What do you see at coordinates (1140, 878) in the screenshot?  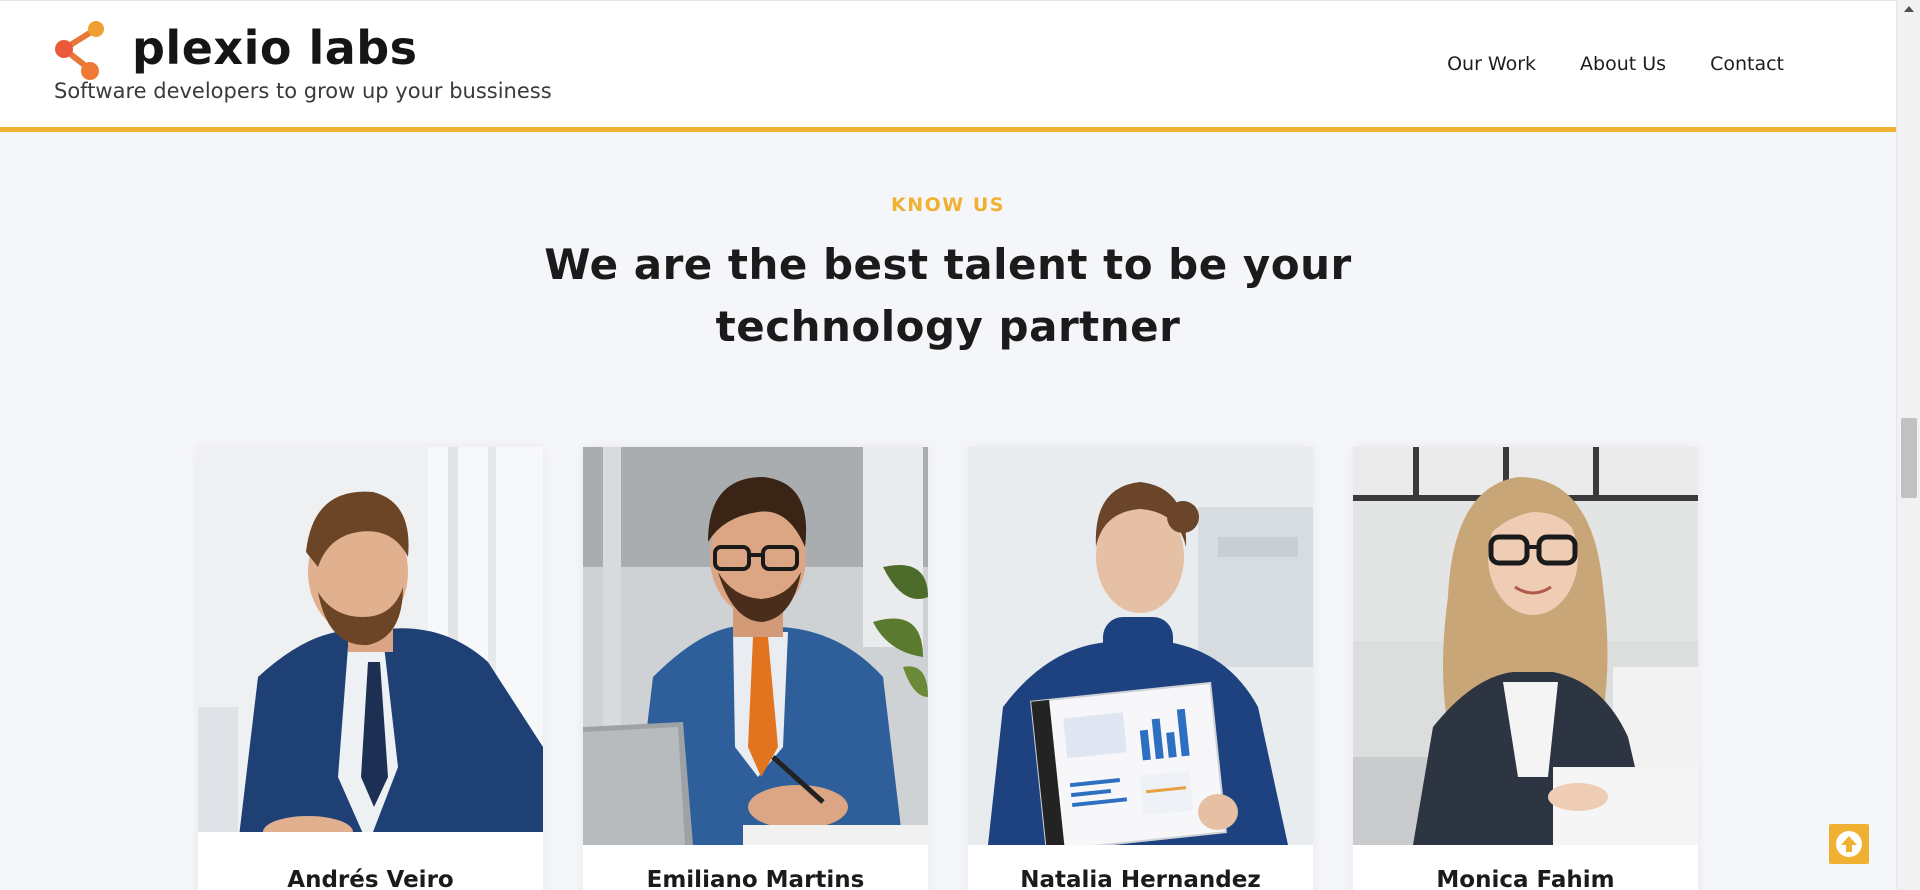 I see `team-member-name: Natalia Hernandez` at bounding box center [1140, 878].